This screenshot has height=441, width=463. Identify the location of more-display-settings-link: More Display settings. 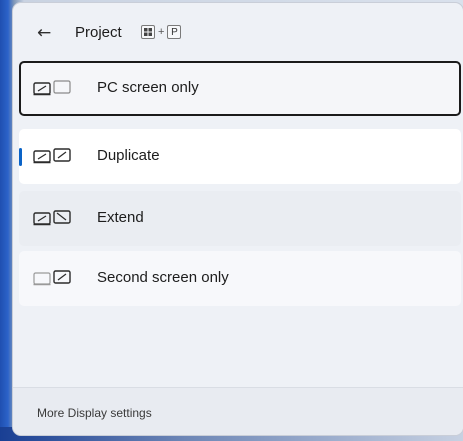
(94, 413).